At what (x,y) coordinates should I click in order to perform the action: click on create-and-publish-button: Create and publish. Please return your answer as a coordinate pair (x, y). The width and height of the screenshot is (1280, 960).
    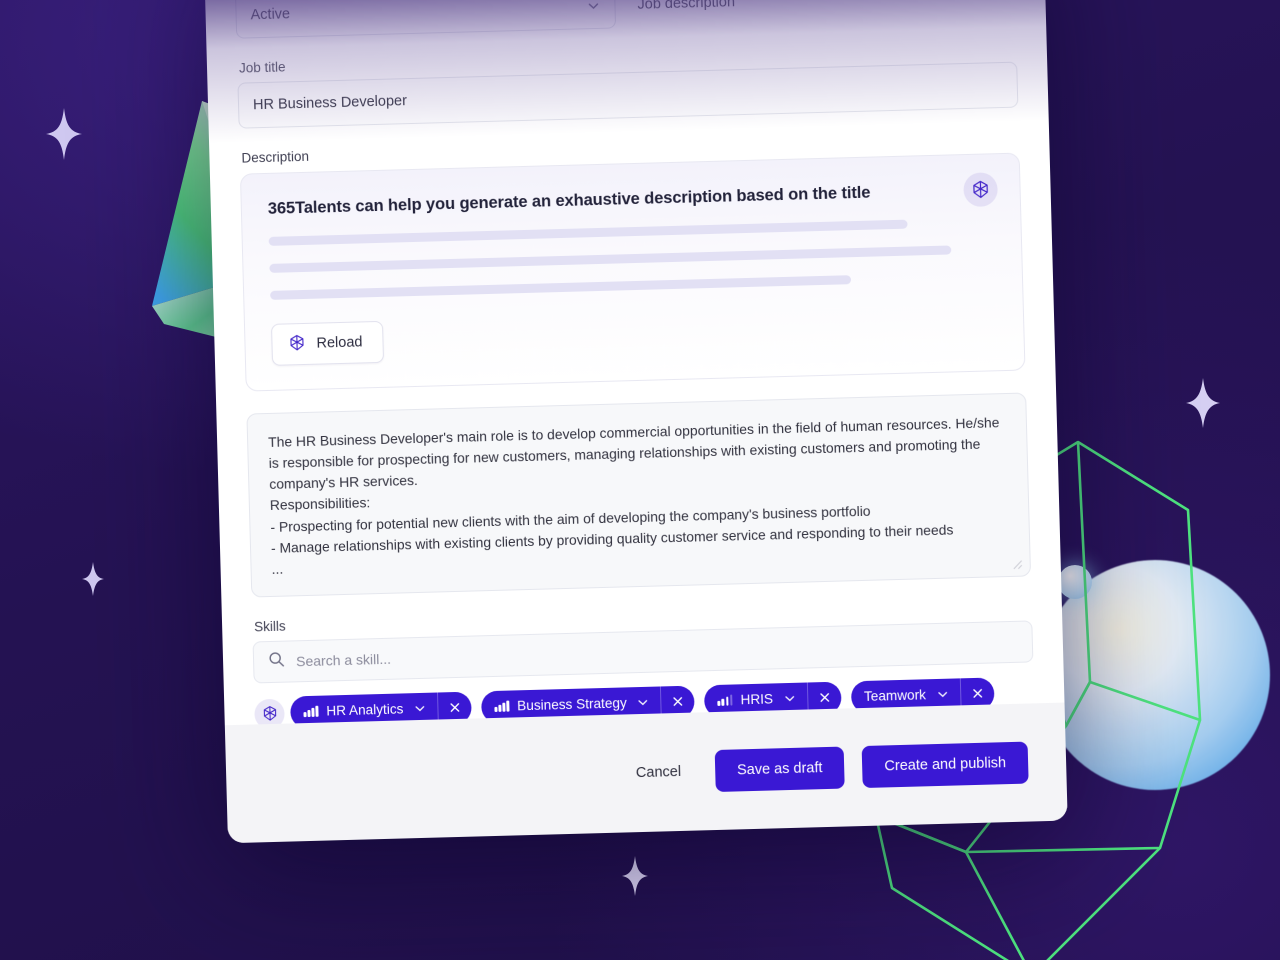
    Looking at the image, I should click on (945, 765).